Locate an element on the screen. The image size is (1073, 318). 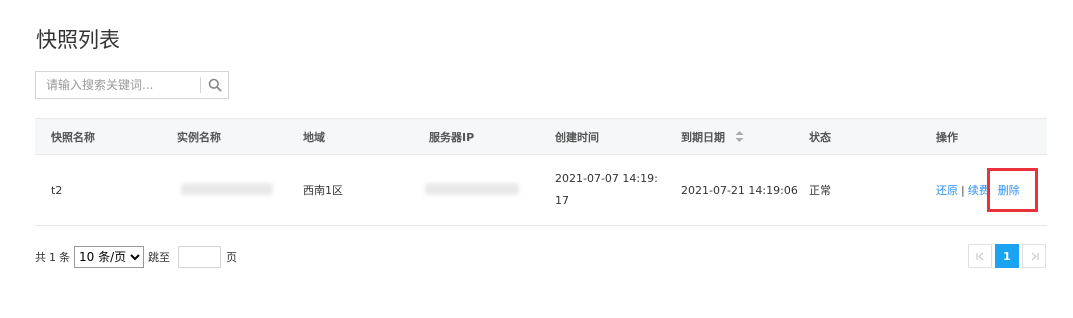
total-prefix: 共 is located at coordinates (40, 257).